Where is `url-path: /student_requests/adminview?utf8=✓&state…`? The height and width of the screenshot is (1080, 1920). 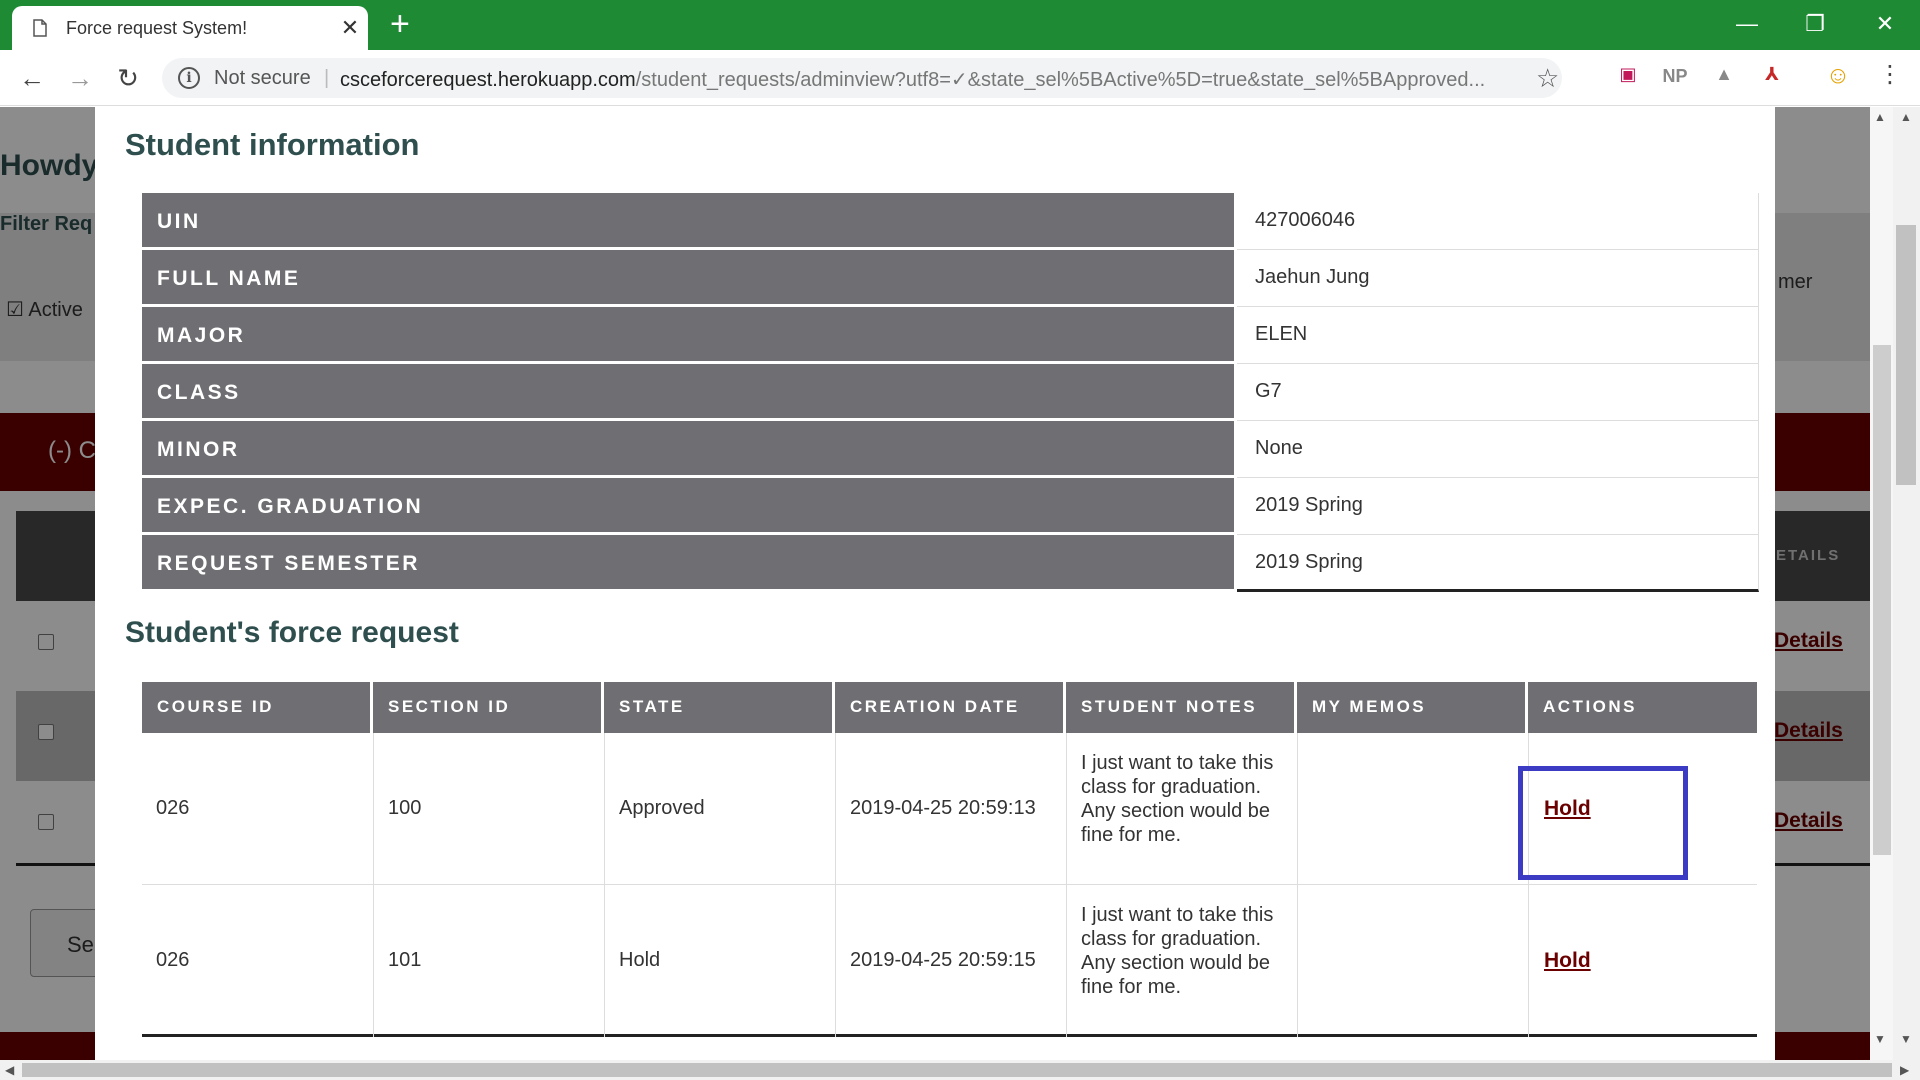
url-path: /student_requests/adminview?utf8=✓&state… is located at coordinates (1060, 80).